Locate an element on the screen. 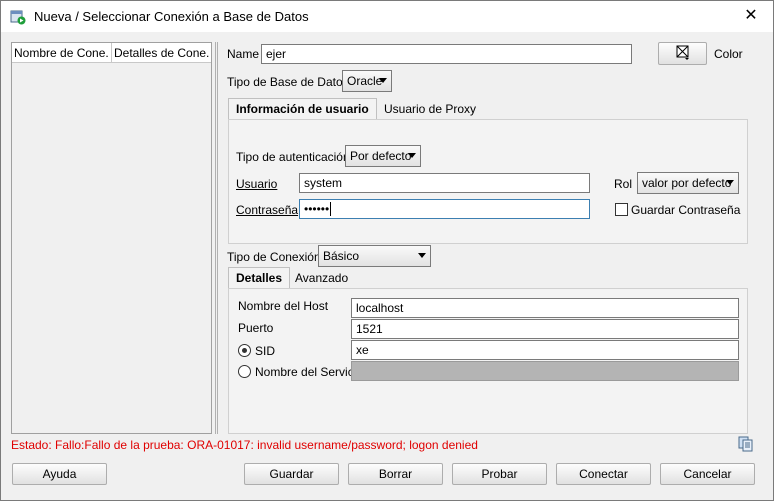  tab-details: Detalles is located at coordinates (259, 278).